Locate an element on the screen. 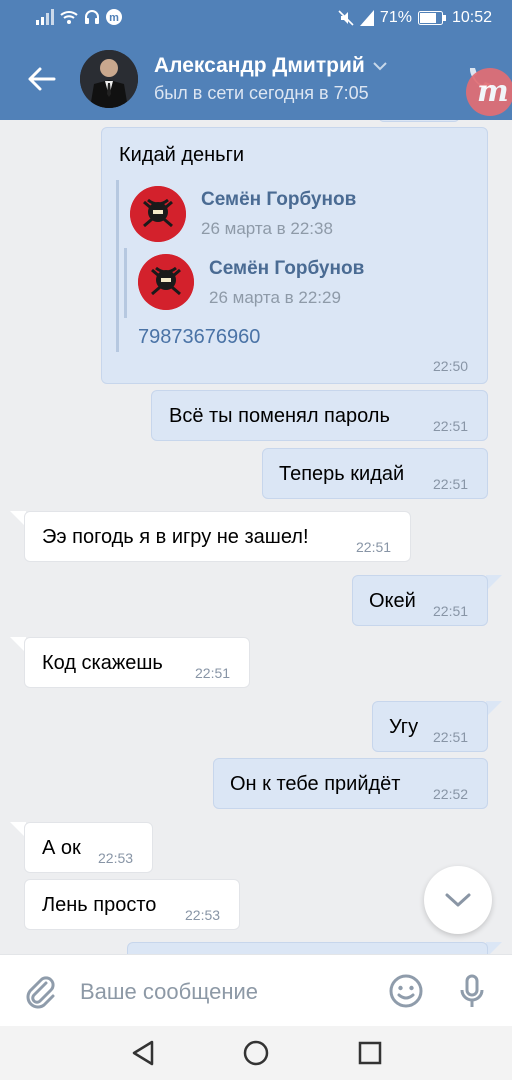 This screenshot has height=1080, width=512. forward-avatar is located at coordinates (158, 214).